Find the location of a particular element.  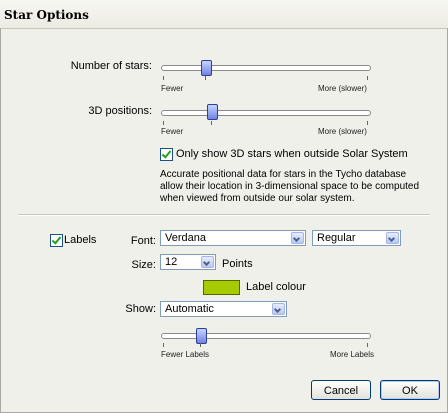

number-of-stars-label: Number of stars: is located at coordinates (111, 66).